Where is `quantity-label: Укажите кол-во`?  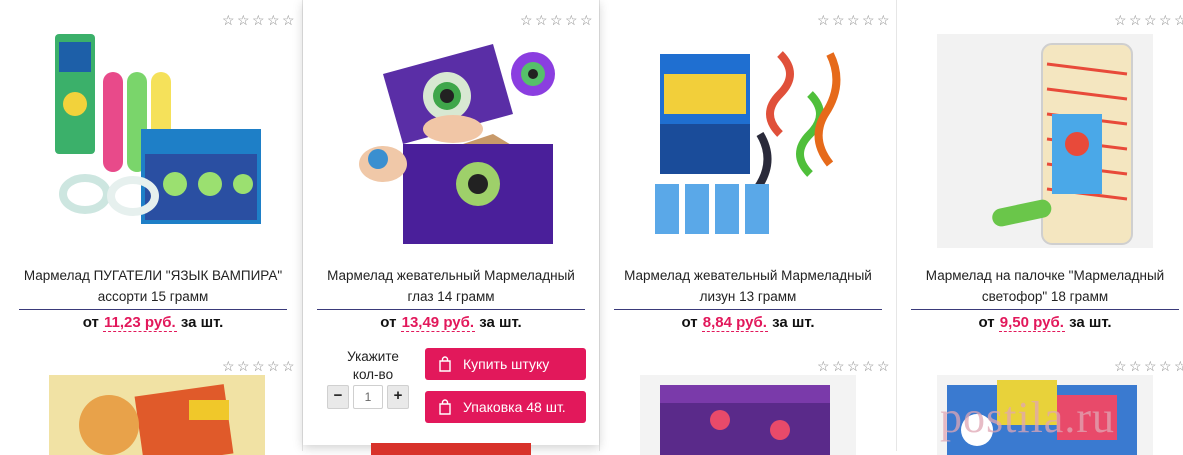 quantity-label: Укажите кол-во is located at coordinates (373, 365).